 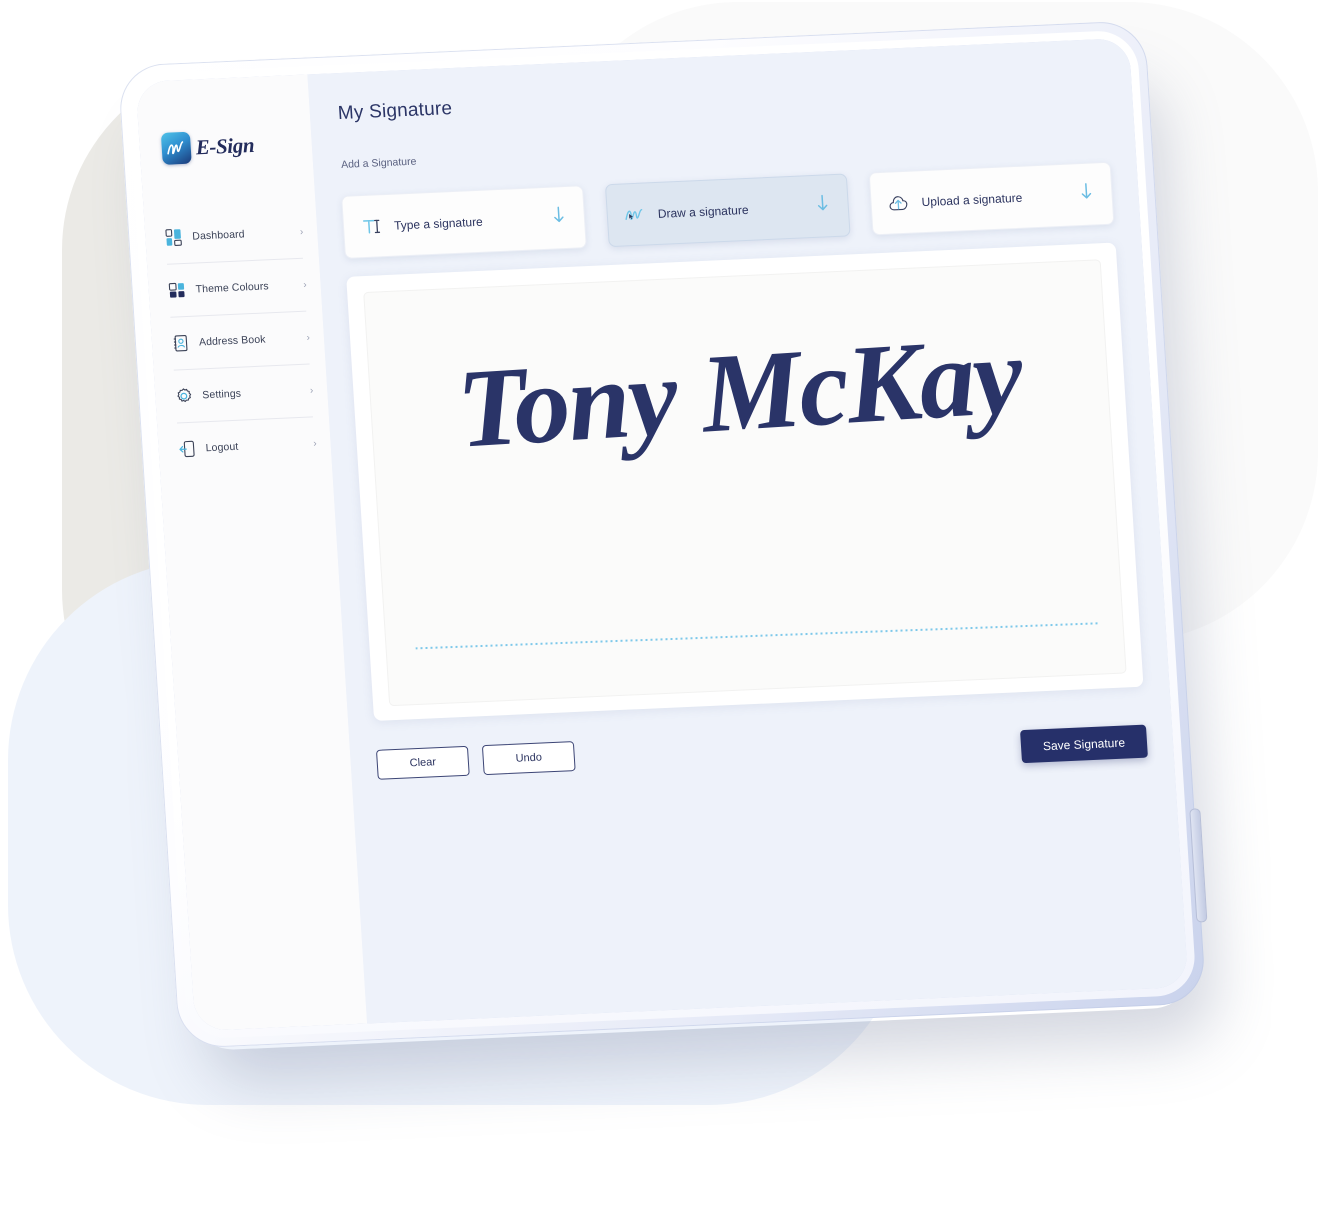 What do you see at coordinates (232, 341) in the screenshot?
I see `sidebar-item-label: Address Book` at bounding box center [232, 341].